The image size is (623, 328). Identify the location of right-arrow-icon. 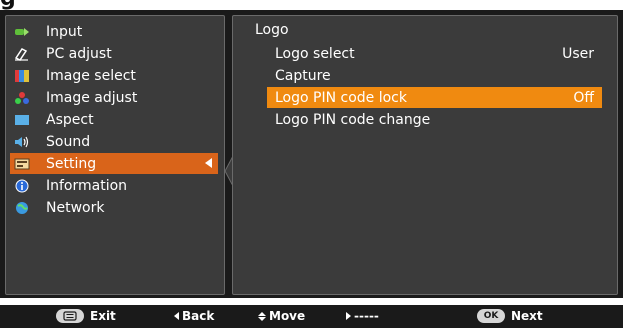
(348, 316).